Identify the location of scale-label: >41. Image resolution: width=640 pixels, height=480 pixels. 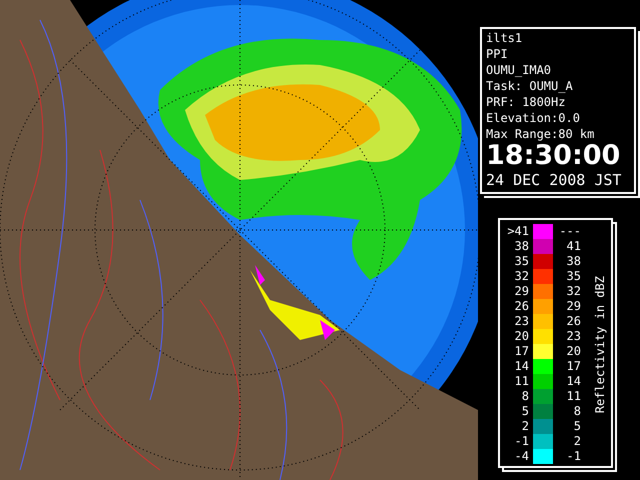
(518, 231).